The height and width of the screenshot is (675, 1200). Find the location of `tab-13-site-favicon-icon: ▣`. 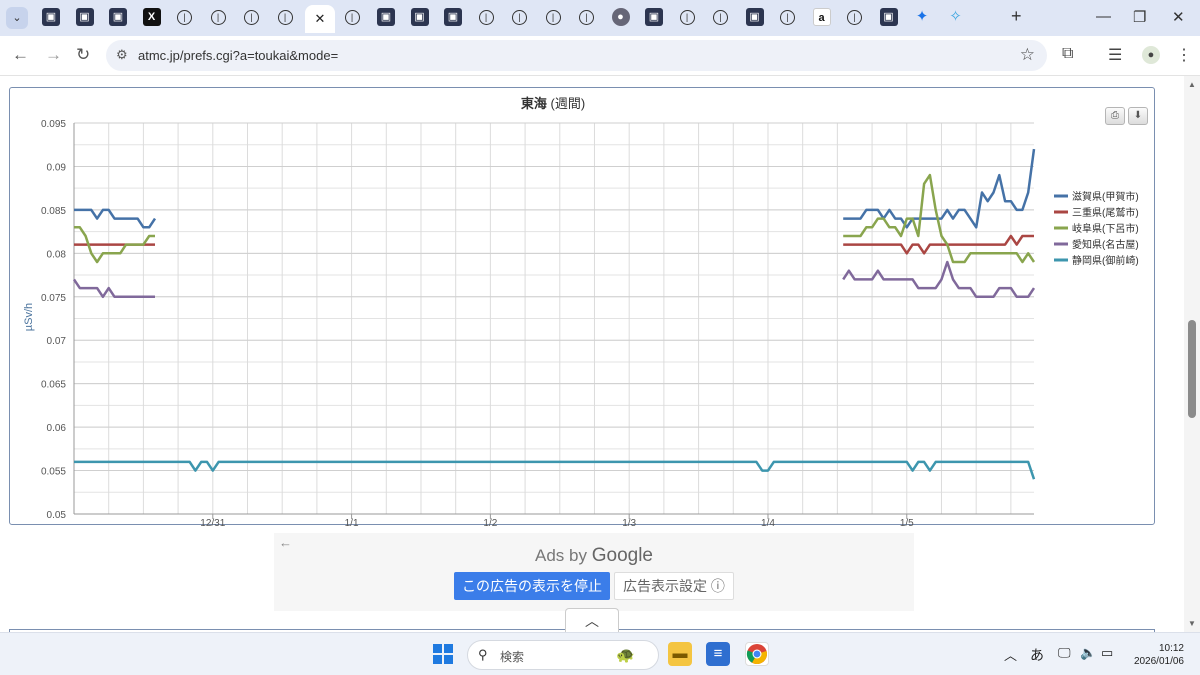

tab-13-site-favicon-icon: ▣ is located at coordinates (453, 17).